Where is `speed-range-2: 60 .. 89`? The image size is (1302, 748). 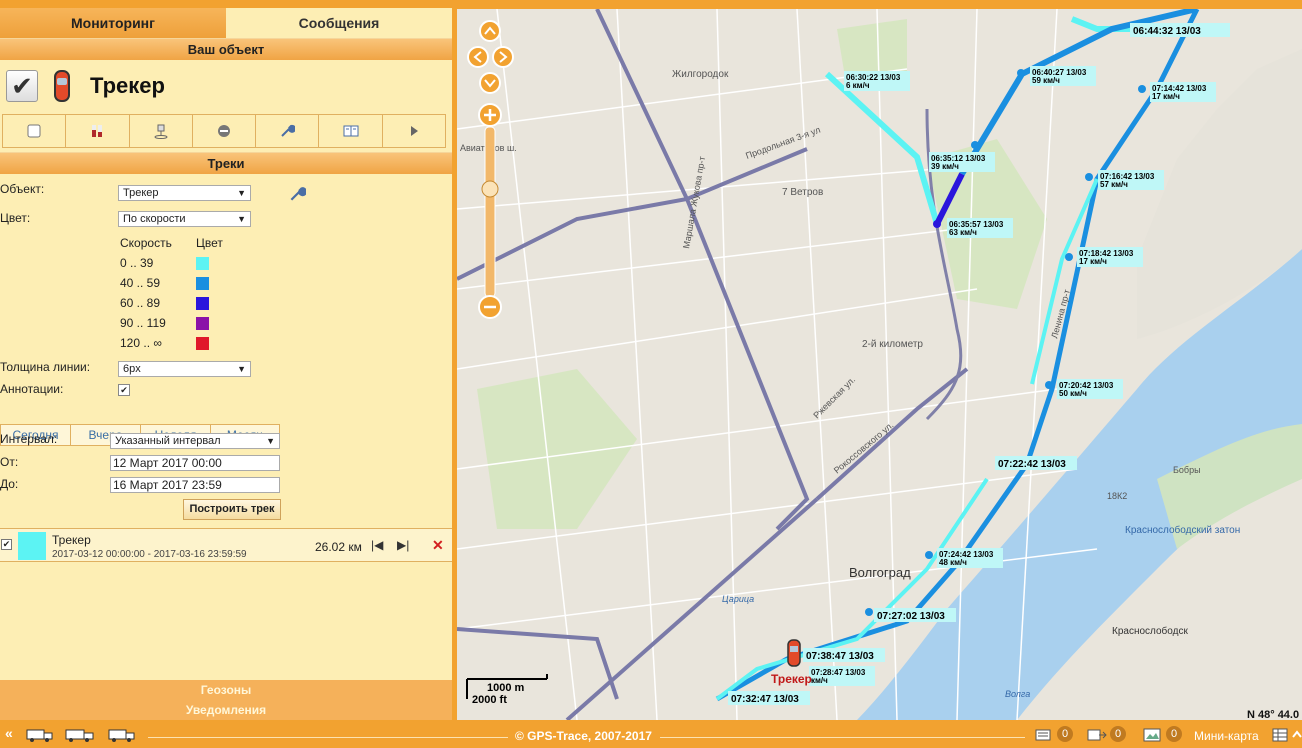
speed-range-2: 60 .. 89 is located at coordinates (140, 303).